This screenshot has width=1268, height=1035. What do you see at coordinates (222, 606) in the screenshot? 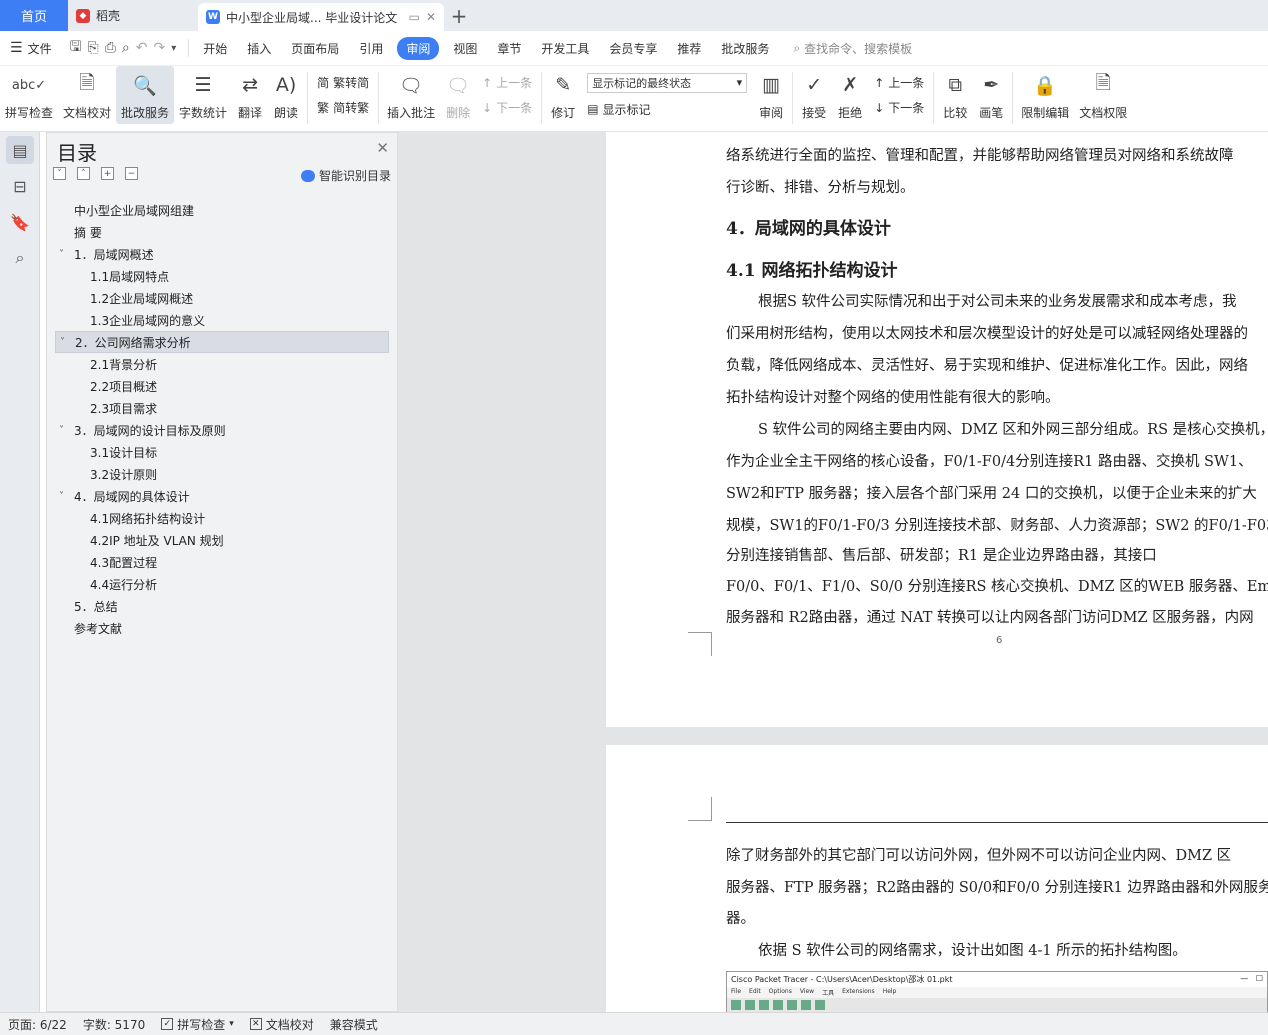
I see `toc-item: 5．总结` at bounding box center [222, 606].